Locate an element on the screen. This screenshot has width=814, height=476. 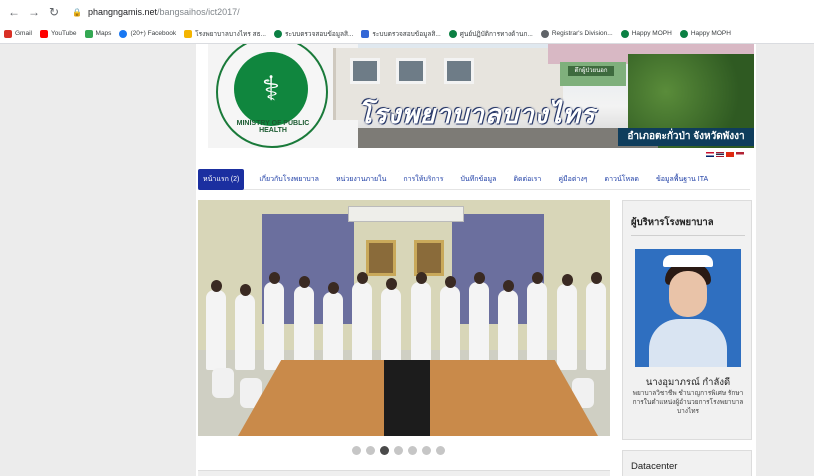
bookmark-gmail: Gmail is located at coordinates (18, 33).